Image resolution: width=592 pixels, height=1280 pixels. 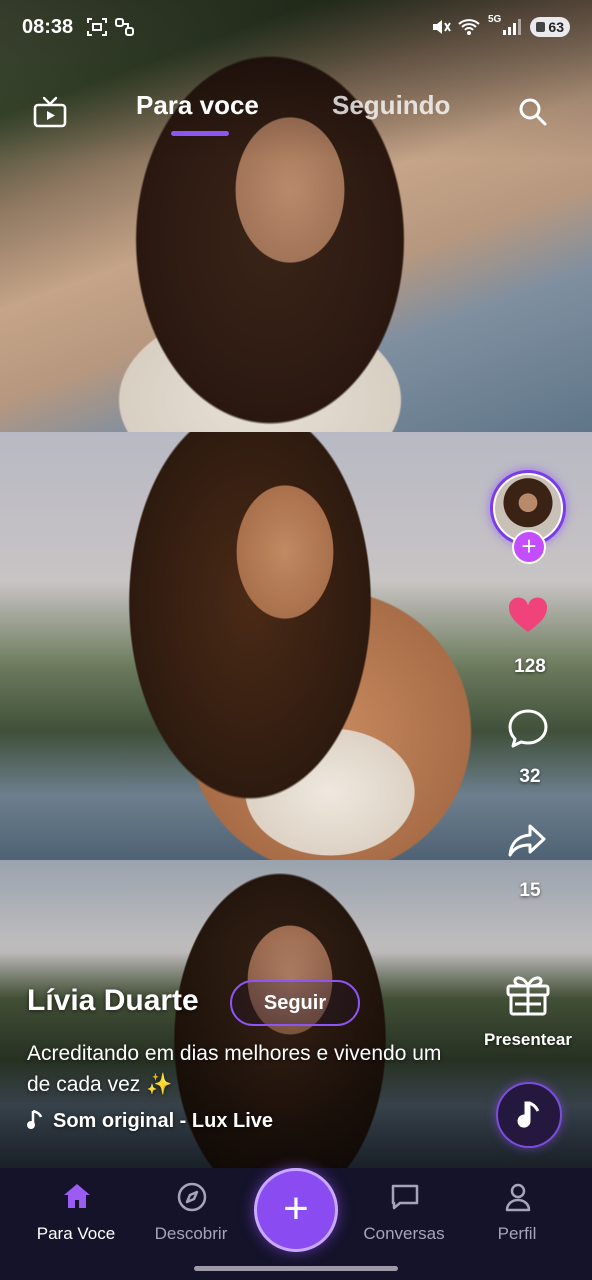 What do you see at coordinates (192, 1197) in the screenshot?
I see `compass-icon` at bounding box center [192, 1197].